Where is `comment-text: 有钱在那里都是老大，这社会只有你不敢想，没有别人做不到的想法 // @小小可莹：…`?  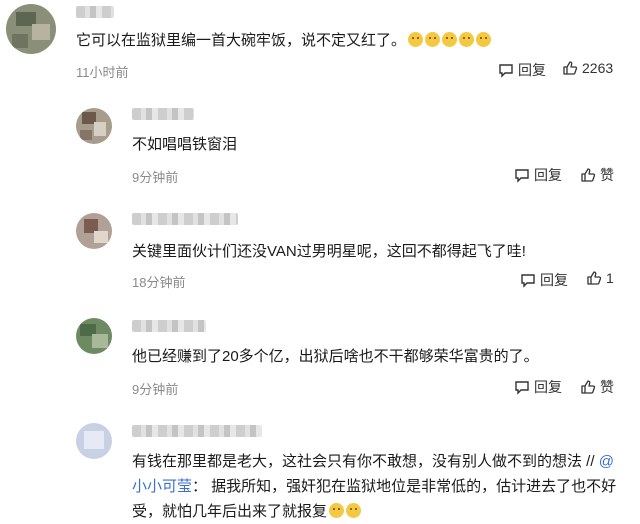 comment-text: 有钱在那里都是老大，这社会只有你不敢想，没有别人做不到的想法 // @小小可莹：… is located at coordinates (377, 486).